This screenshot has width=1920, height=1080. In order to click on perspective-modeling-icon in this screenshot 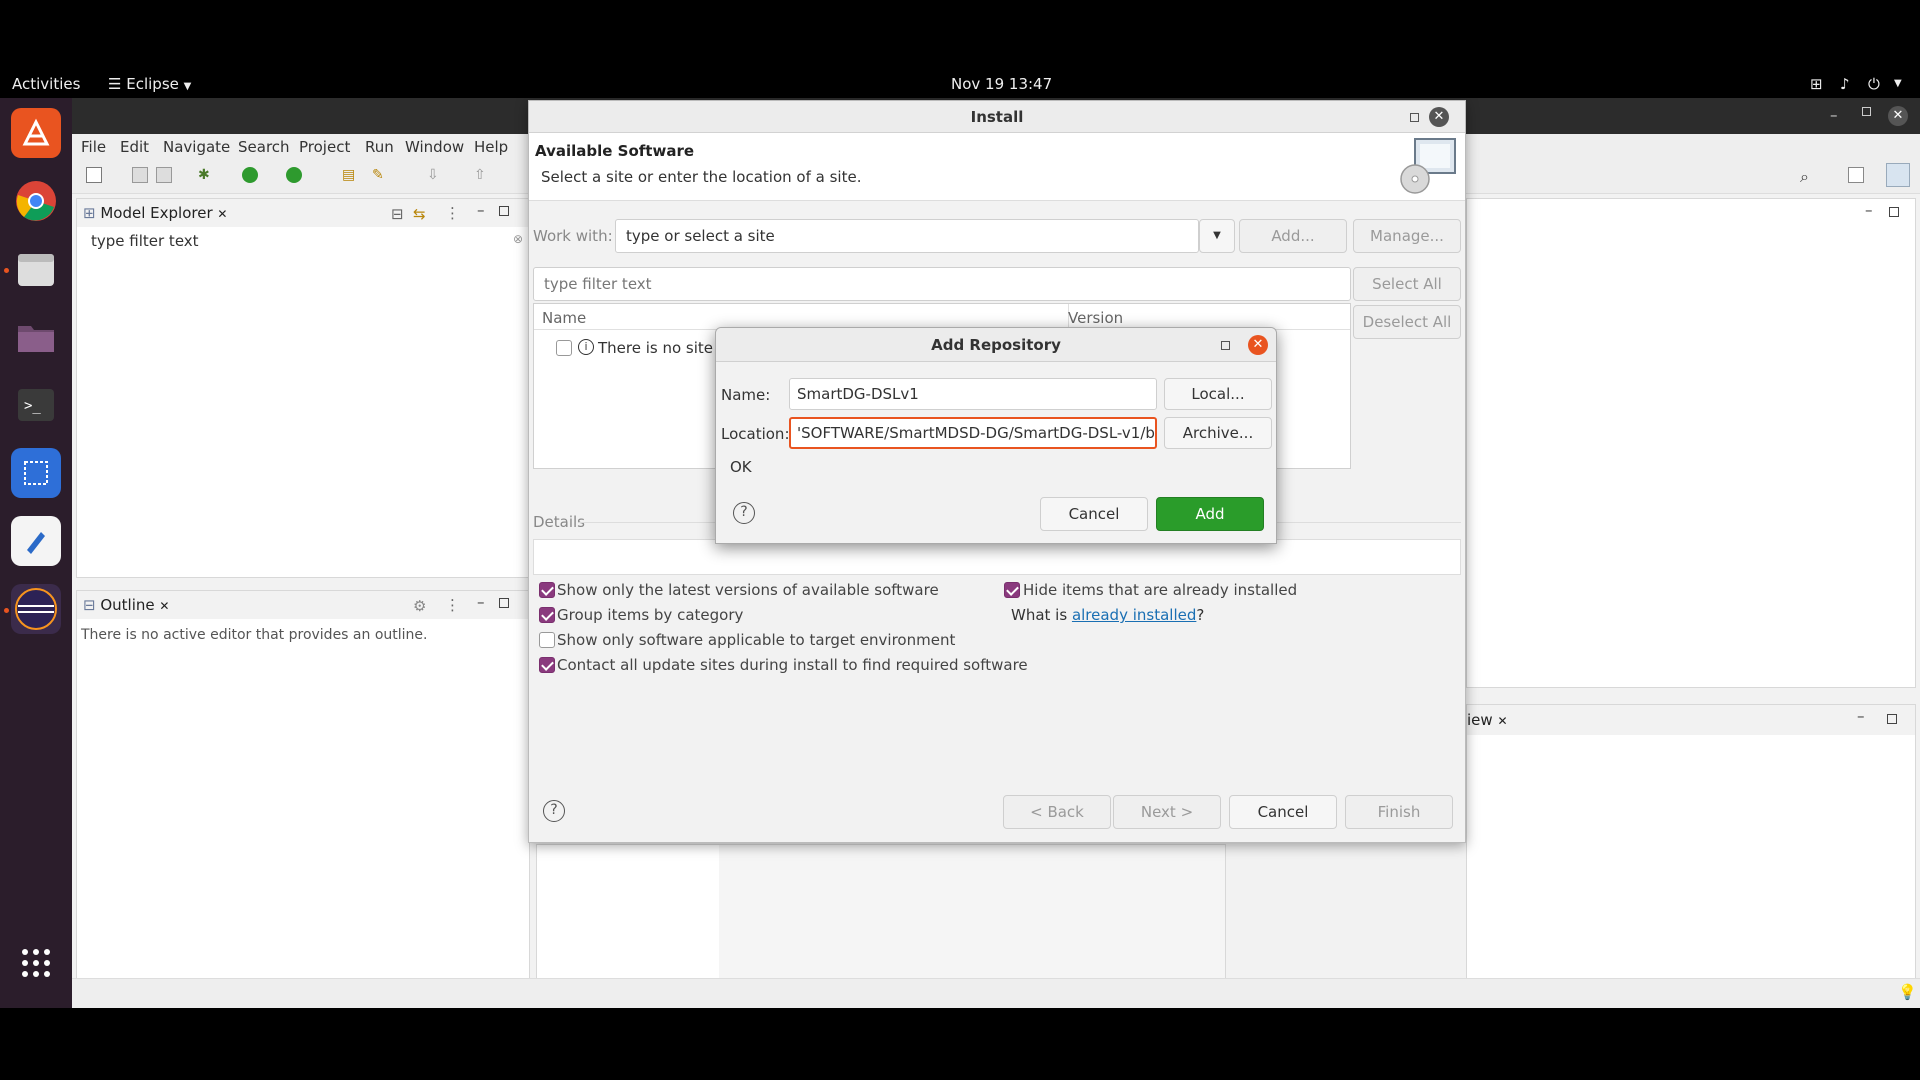, I will do `click(1898, 175)`.